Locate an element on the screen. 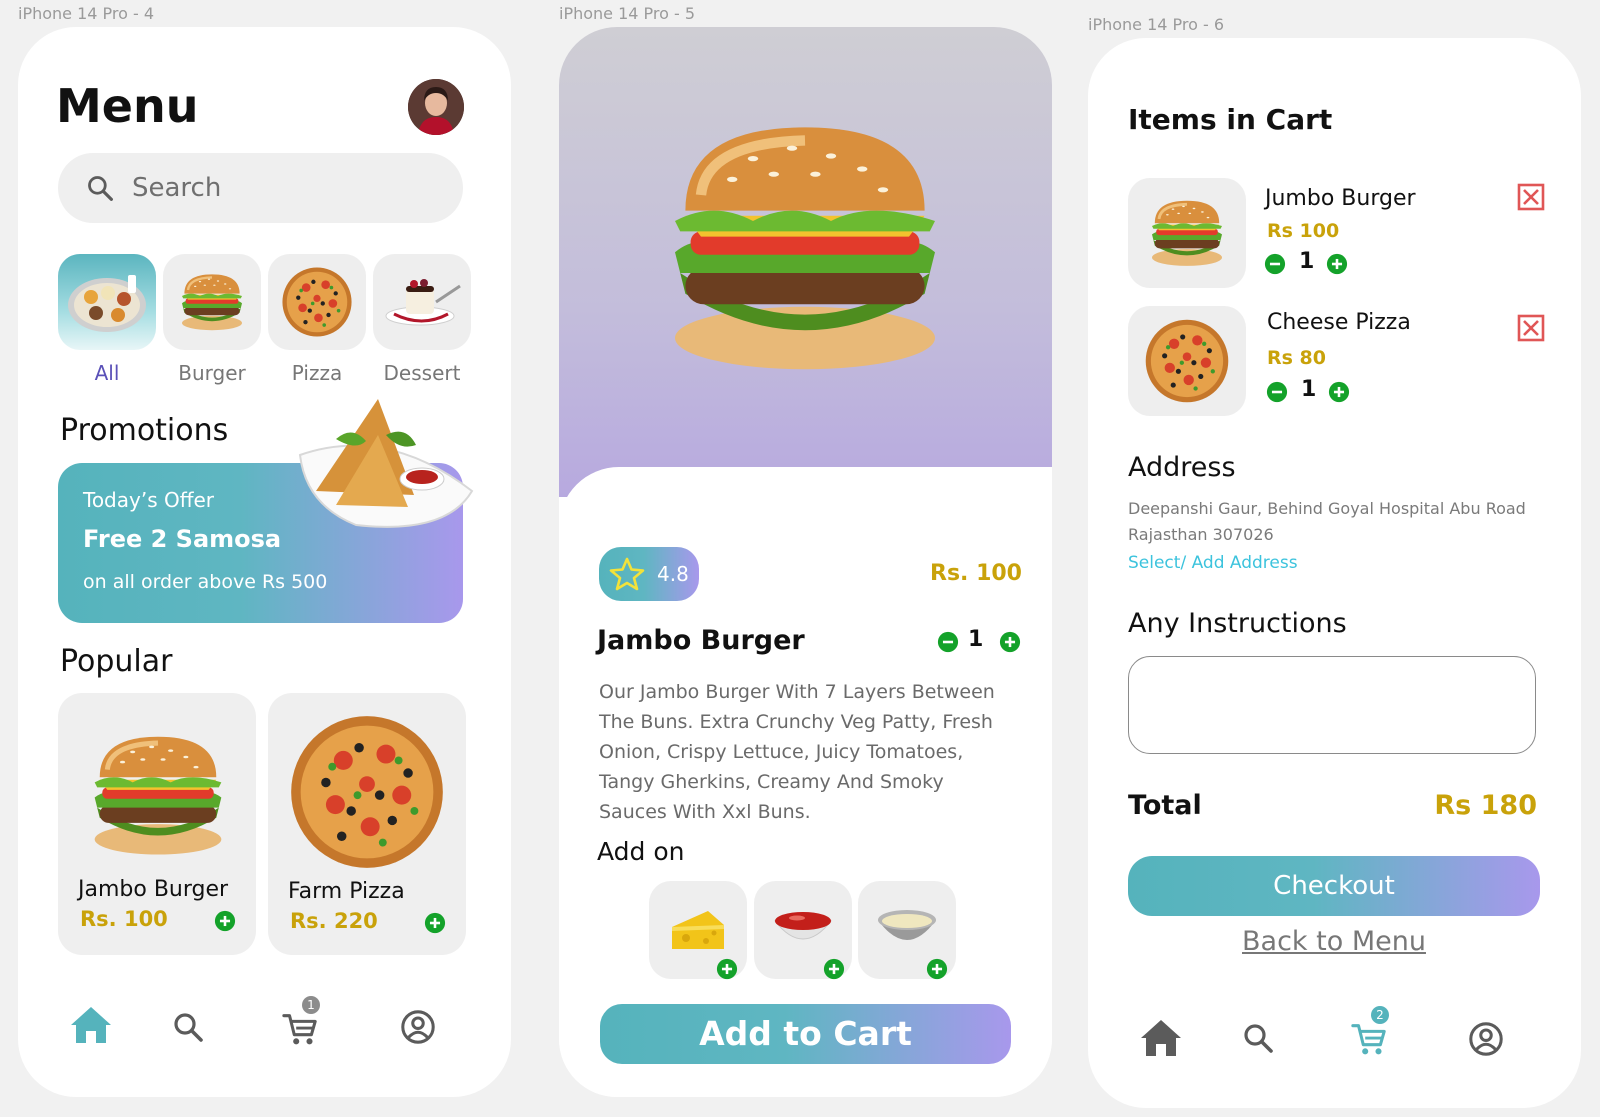 Image resolution: width=1600 pixels, height=1117 pixels. cart-badge: 2 is located at coordinates (1380, 1015).